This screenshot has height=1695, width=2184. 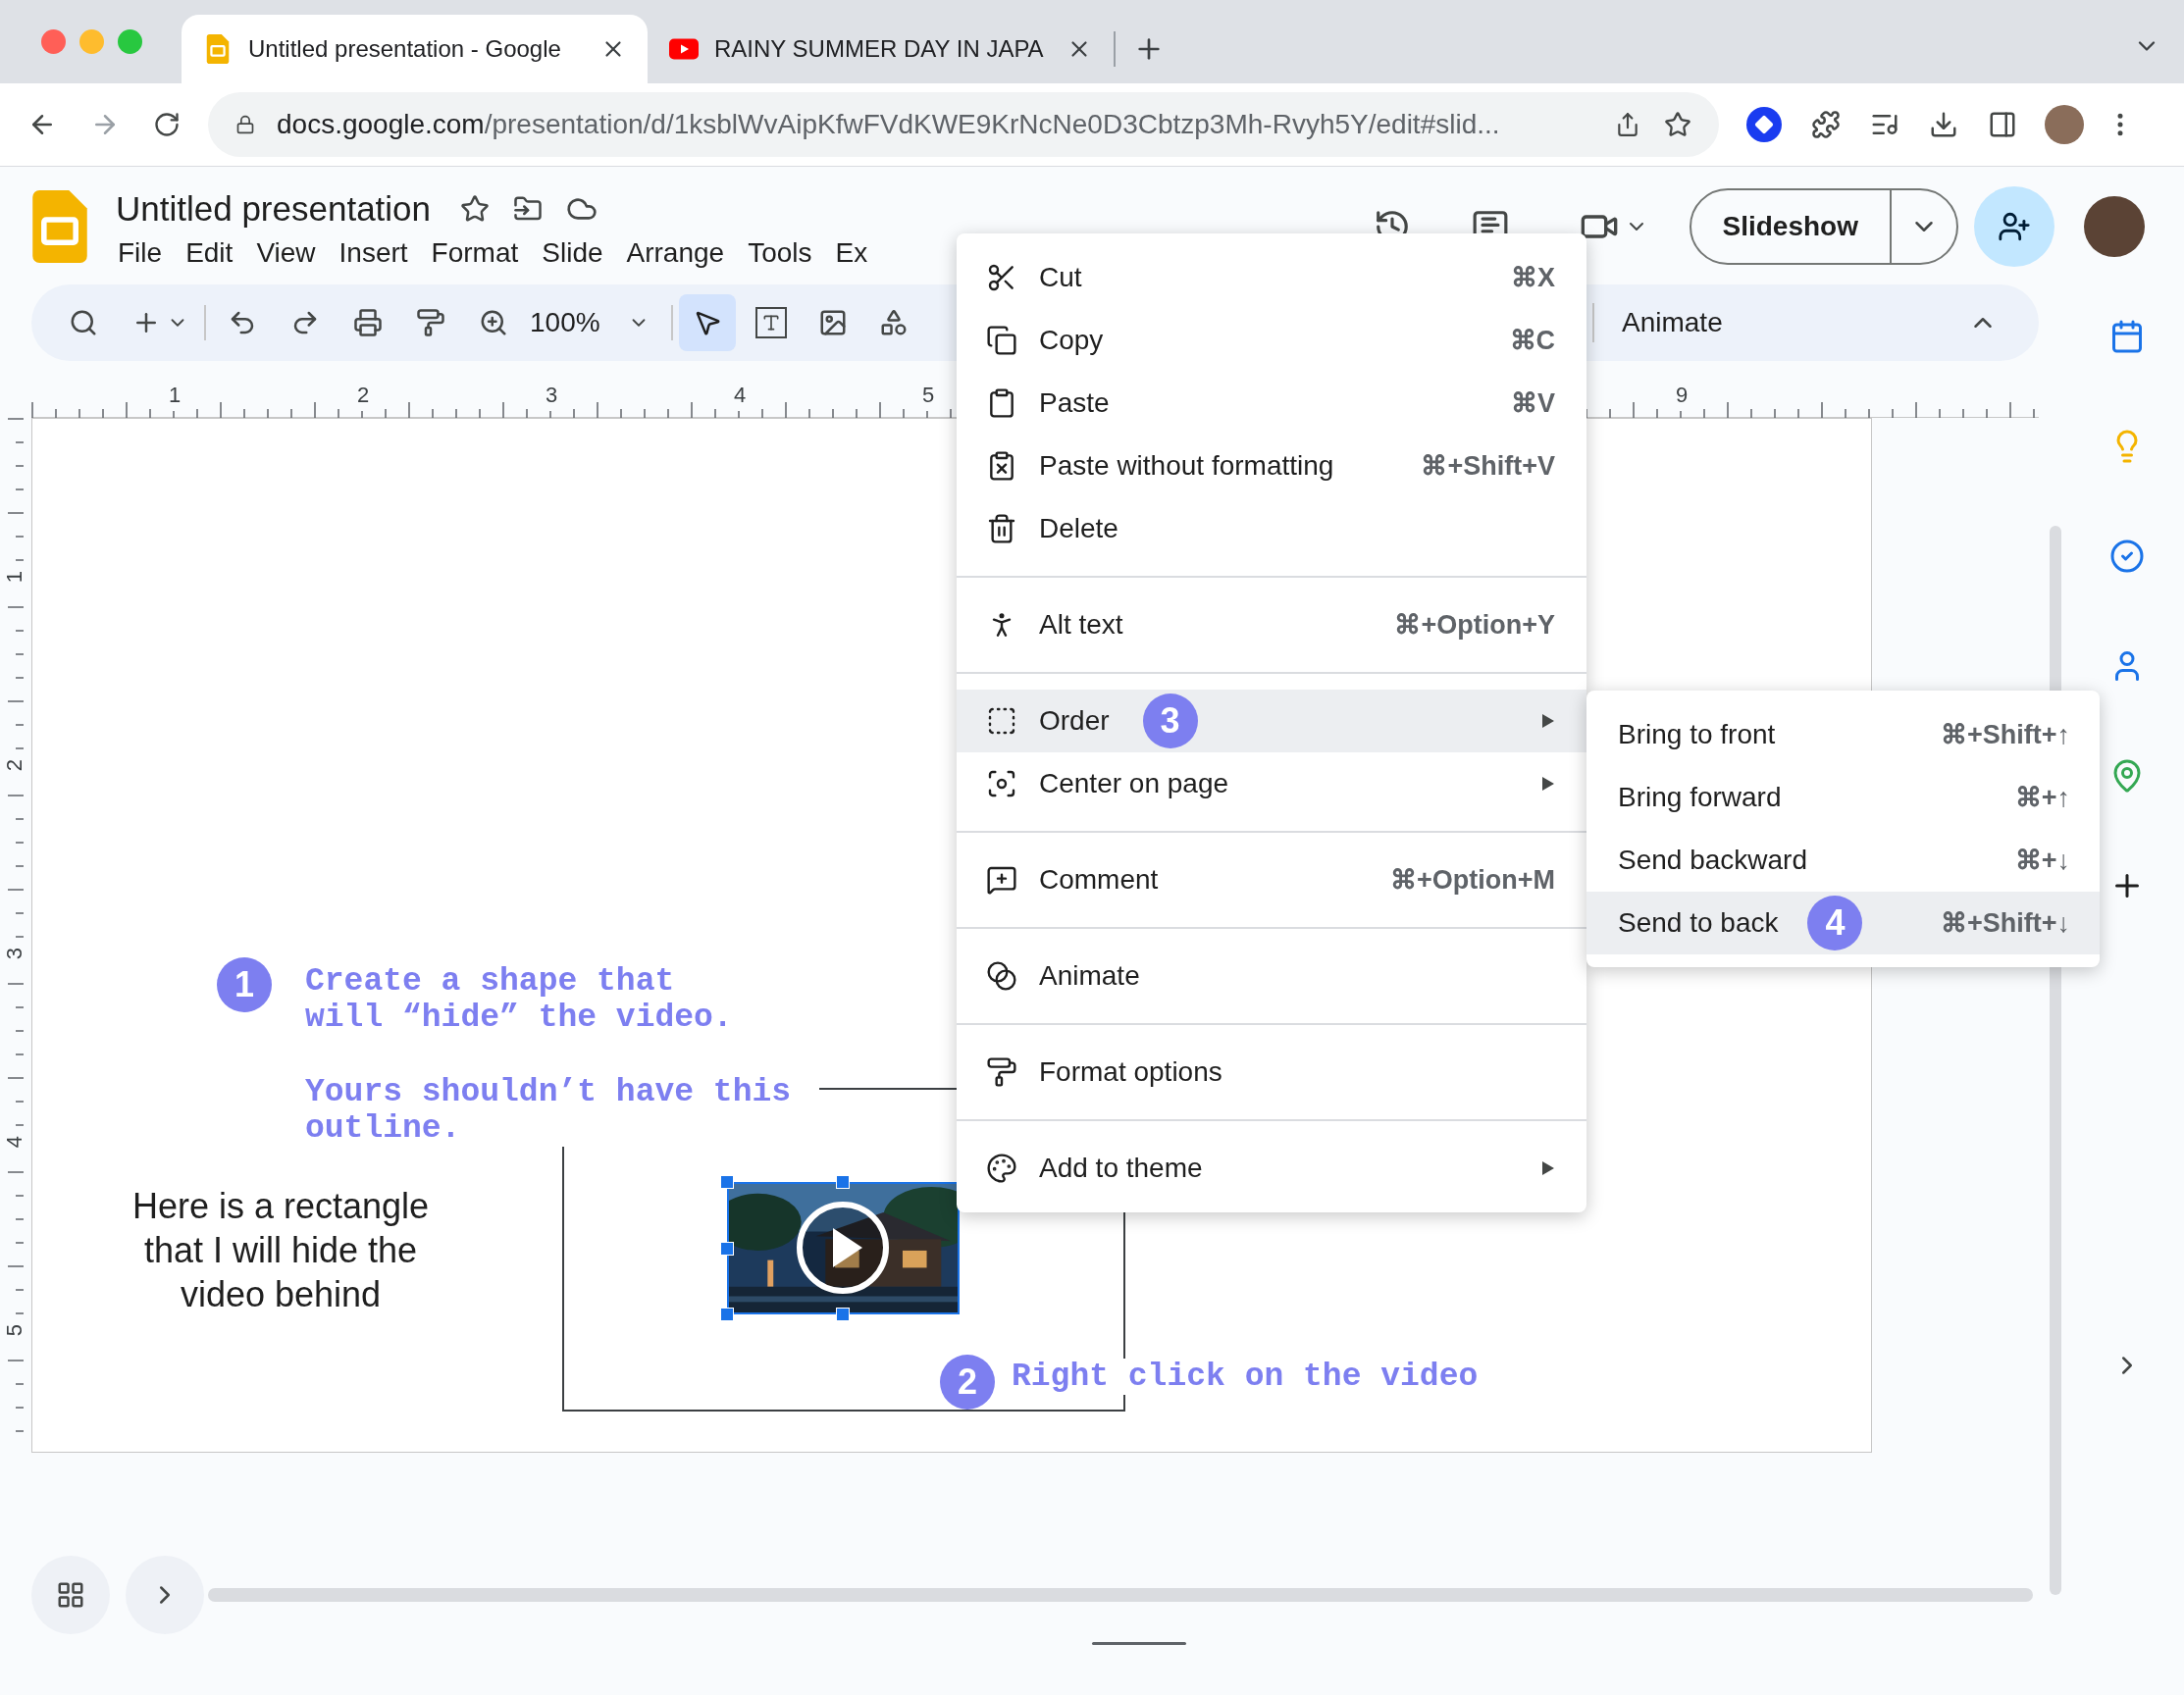 What do you see at coordinates (1271, 1168) in the screenshot?
I see `menu-item: Add to theme` at bounding box center [1271, 1168].